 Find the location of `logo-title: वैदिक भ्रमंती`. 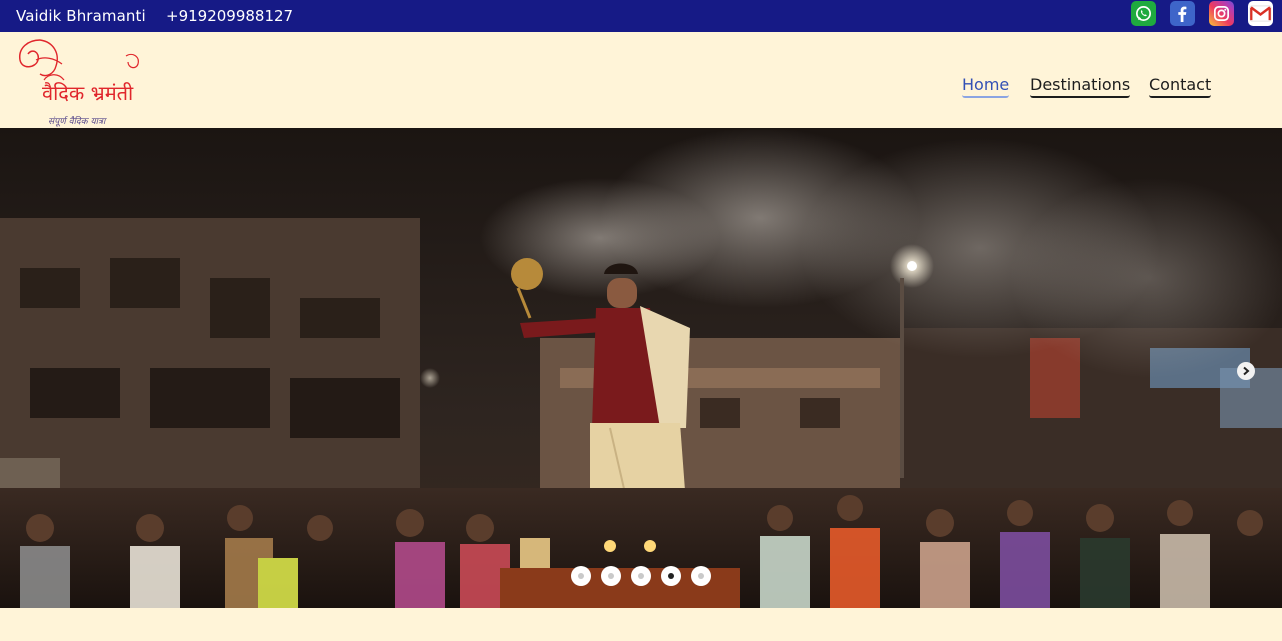

logo-title: वैदिक भ्रमंती is located at coordinates (88, 93).